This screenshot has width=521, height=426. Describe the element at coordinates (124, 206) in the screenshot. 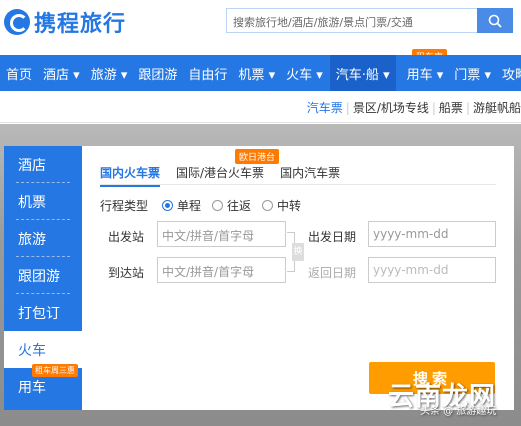

I see `trip-type-label: 行程类型` at that location.